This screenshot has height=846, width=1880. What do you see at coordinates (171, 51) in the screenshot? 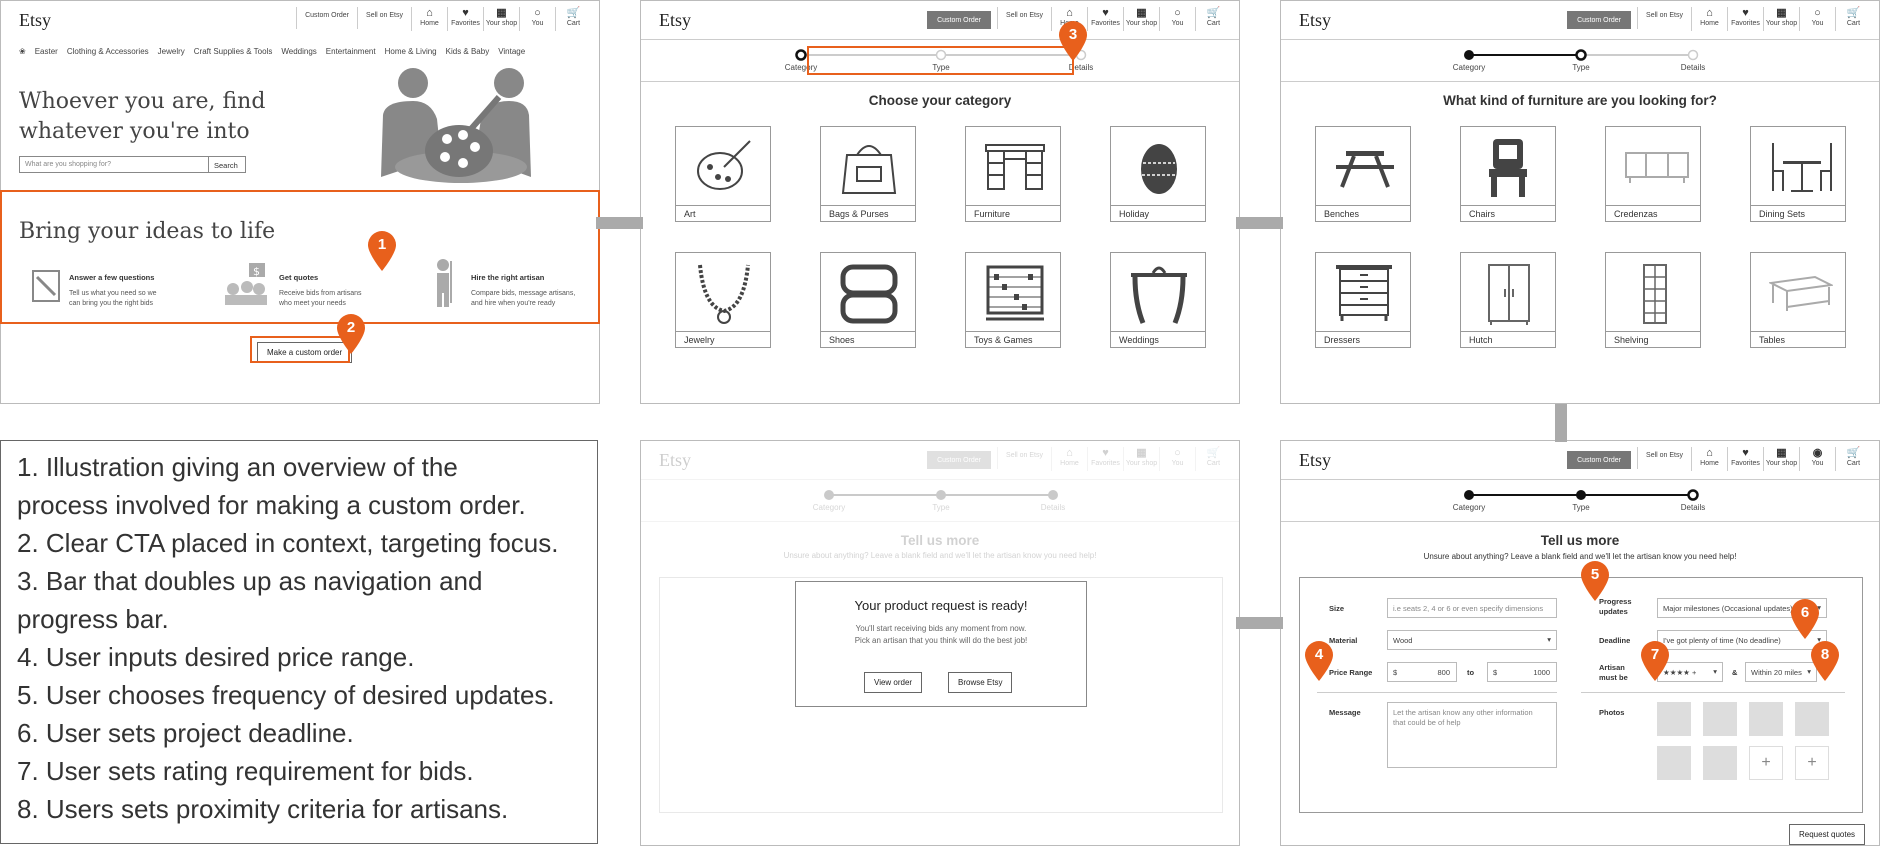
I see `category-link: Jewelry` at bounding box center [171, 51].